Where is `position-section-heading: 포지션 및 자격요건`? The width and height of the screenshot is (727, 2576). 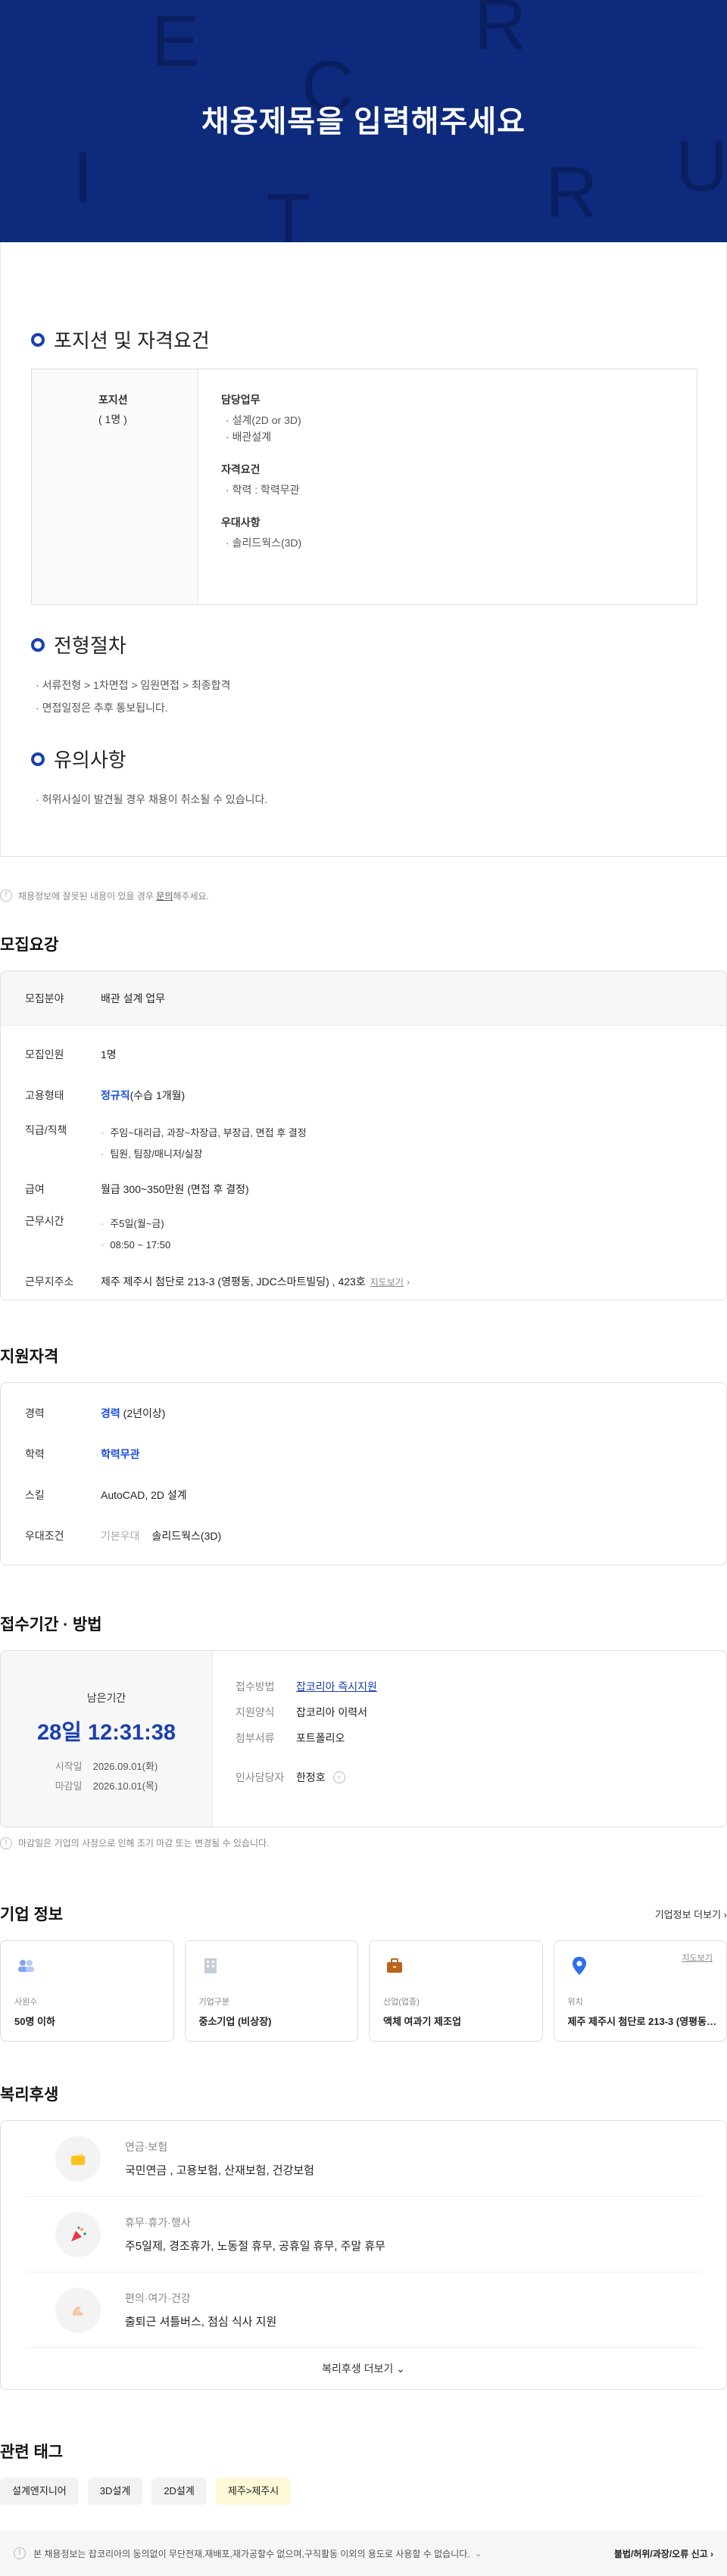 position-section-heading: 포지션 및 자격요건 is located at coordinates (364, 340).